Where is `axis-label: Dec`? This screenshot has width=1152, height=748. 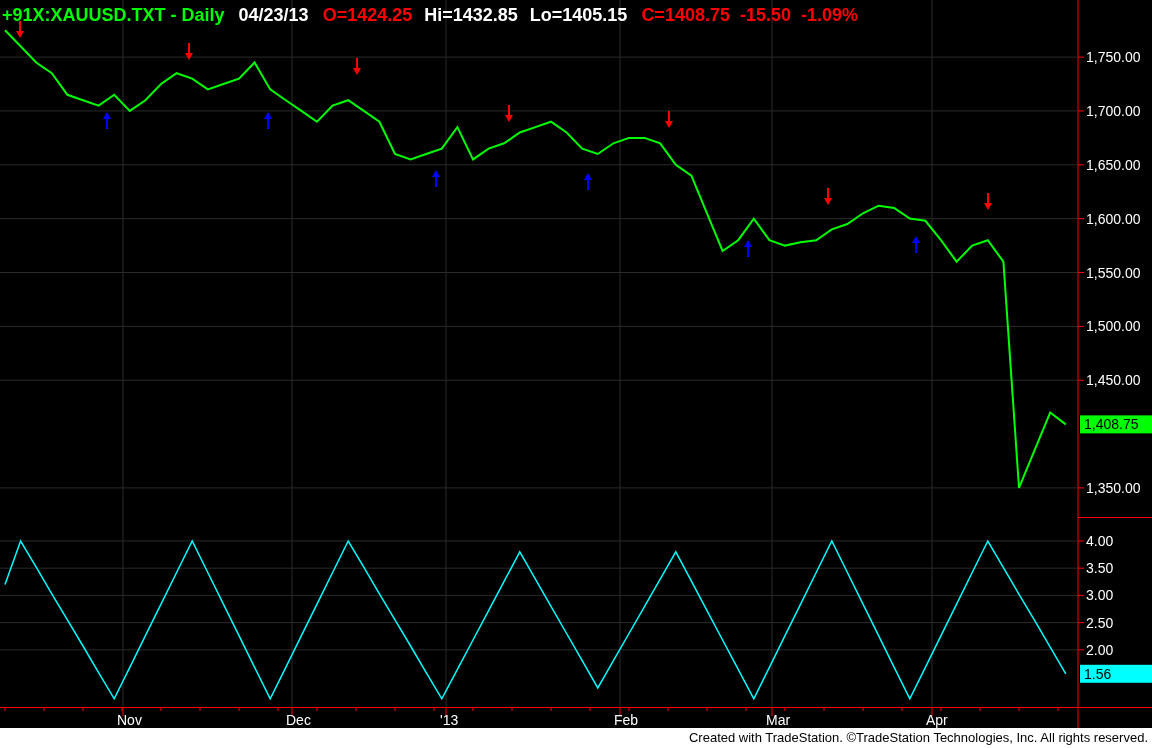 axis-label: Dec is located at coordinates (298, 720).